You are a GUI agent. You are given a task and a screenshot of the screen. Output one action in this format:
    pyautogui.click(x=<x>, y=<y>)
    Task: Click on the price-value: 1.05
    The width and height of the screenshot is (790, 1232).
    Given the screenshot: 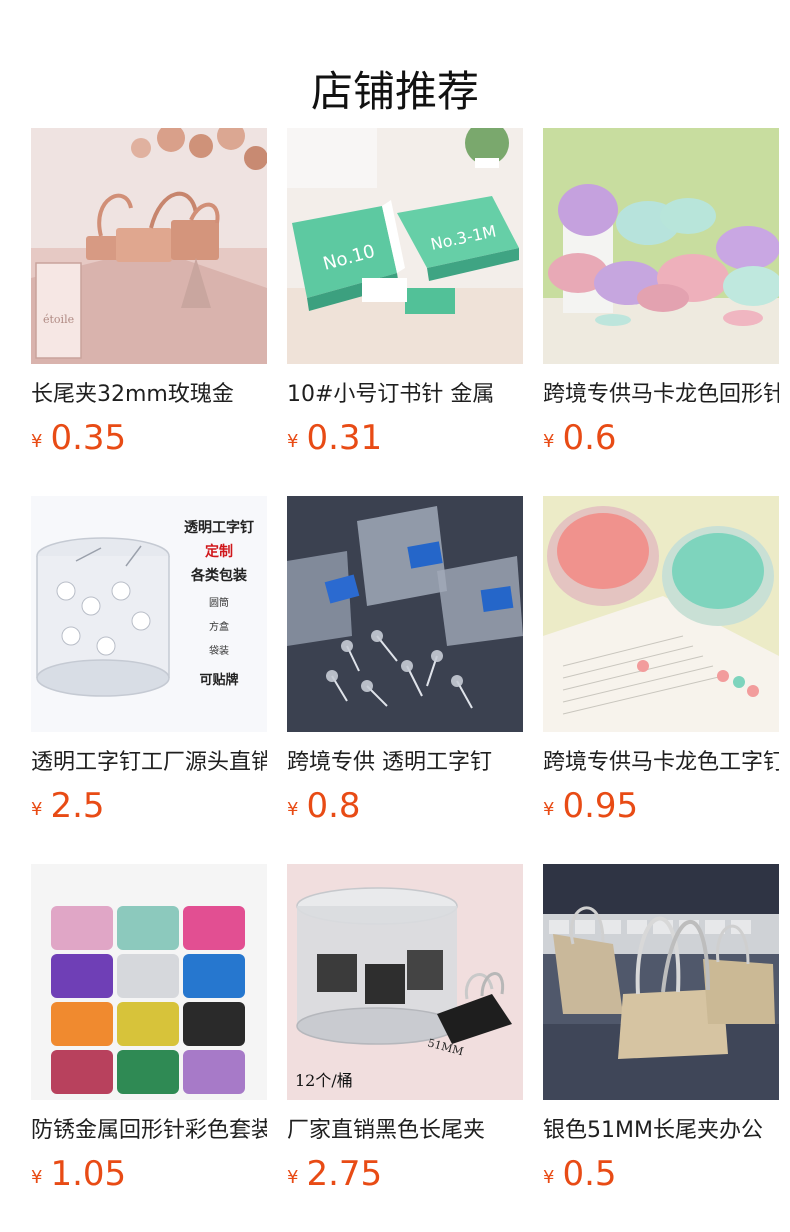 What is the action you would take?
    pyautogui.click(x=88, y=1174)
    